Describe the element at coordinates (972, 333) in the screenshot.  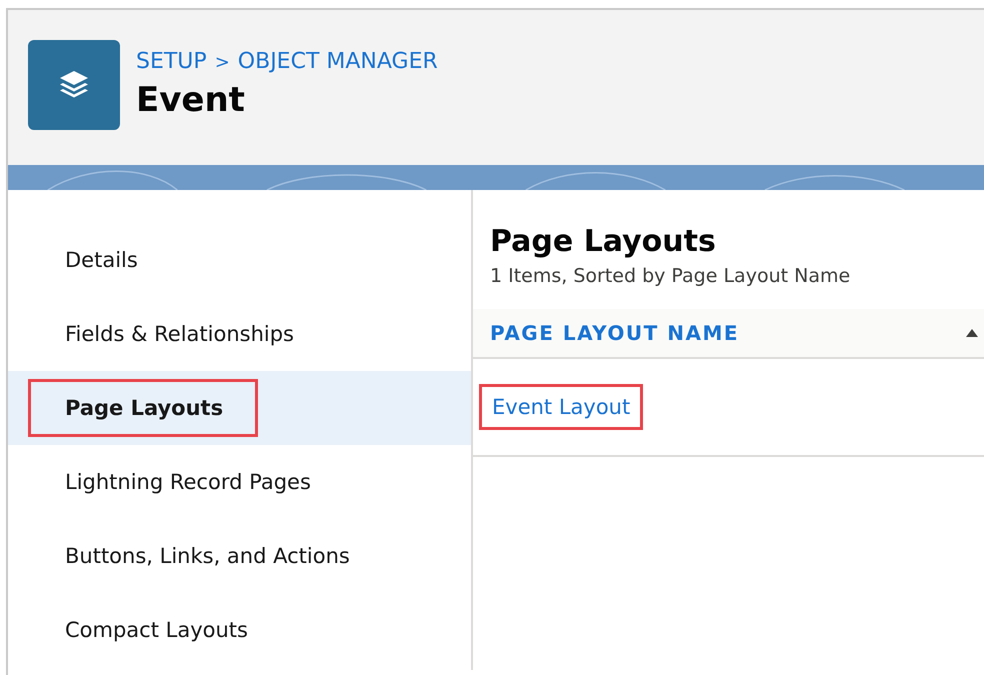
I see `sort-ascending-icon` at that location.